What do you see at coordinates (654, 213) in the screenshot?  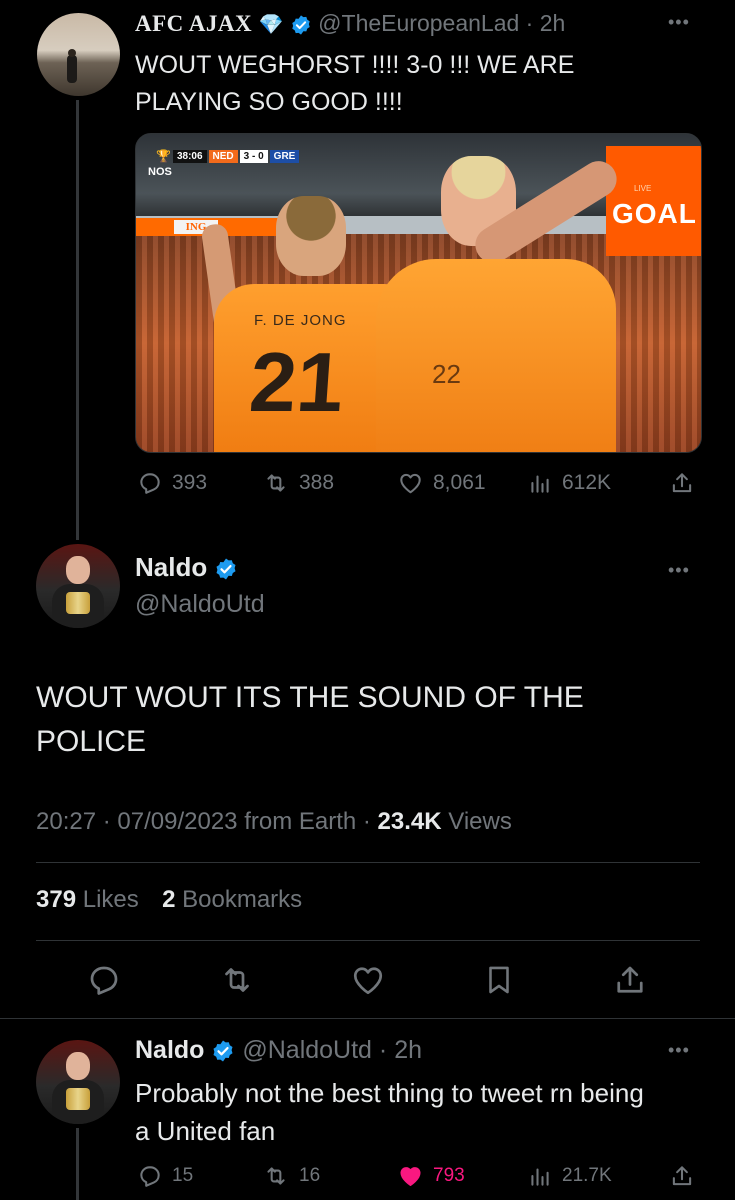 I see `board-text: GOAL` at bounding box center [654, 213].